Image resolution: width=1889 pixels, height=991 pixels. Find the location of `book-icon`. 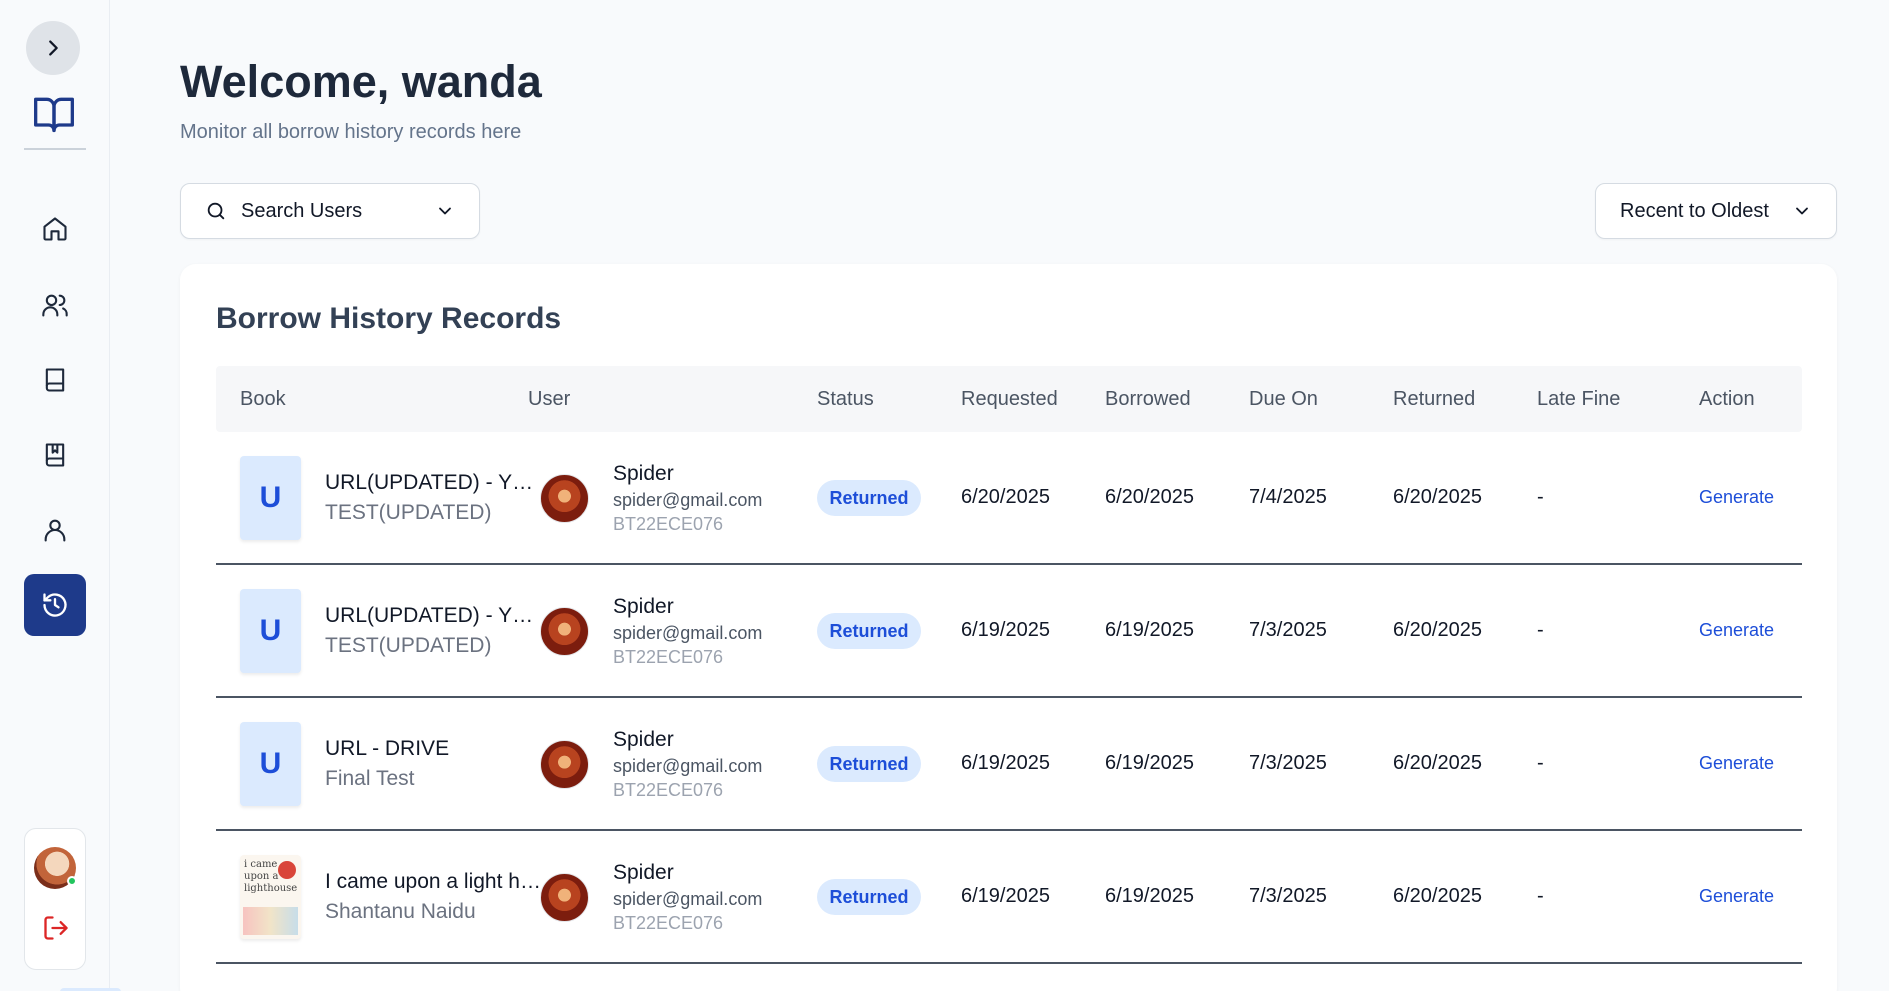

book-icon is located at coordinates (55, 380).